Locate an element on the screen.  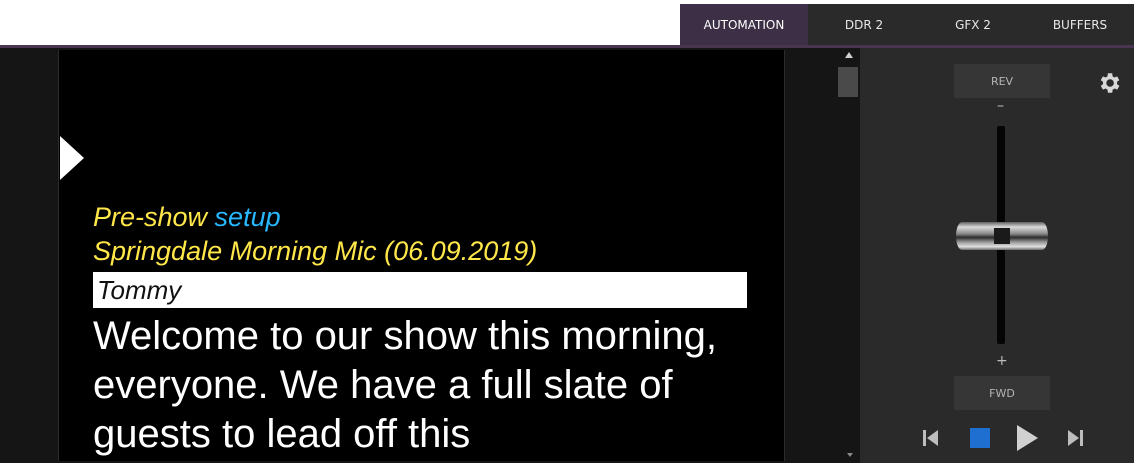
script-heading-text: Pre-show is located at coordinates (154, 217).